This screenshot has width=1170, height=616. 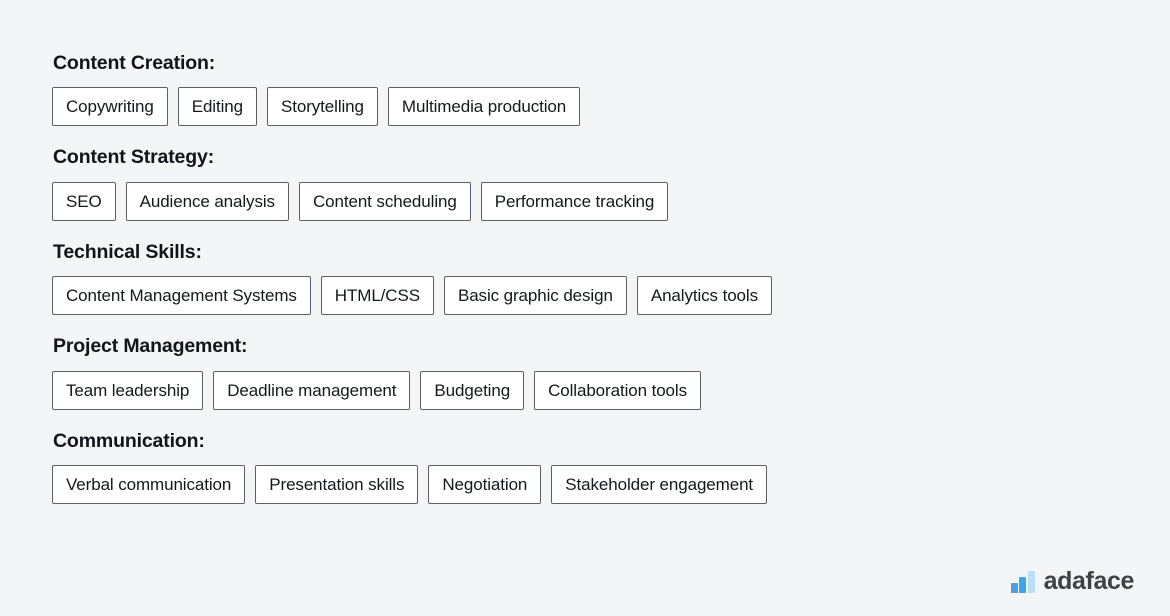 What do you see at coordinates (207, 201) in the screenshot?
I see `skill-chip: Audience analysis` at bounding box center [207, 201].